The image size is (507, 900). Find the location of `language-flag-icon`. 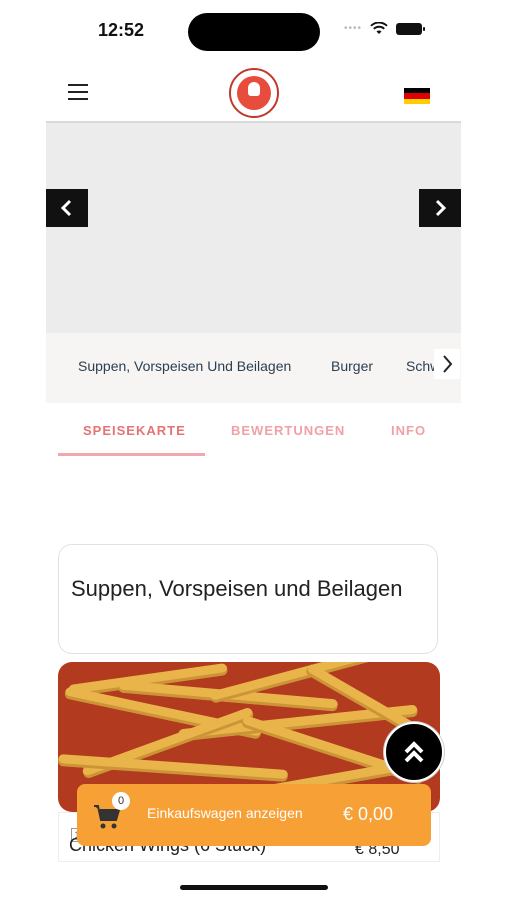

language-flag-icon is located at coordinates (417, 96).